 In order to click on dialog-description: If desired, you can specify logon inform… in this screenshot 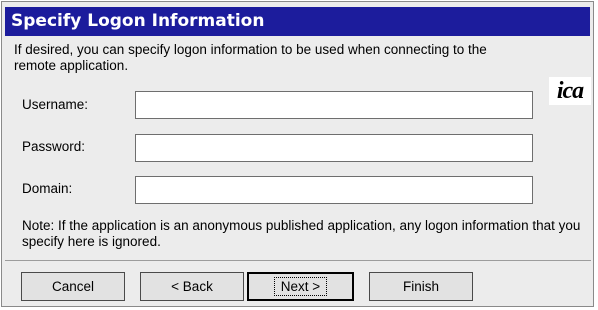, I will do `click(250, 57)`.